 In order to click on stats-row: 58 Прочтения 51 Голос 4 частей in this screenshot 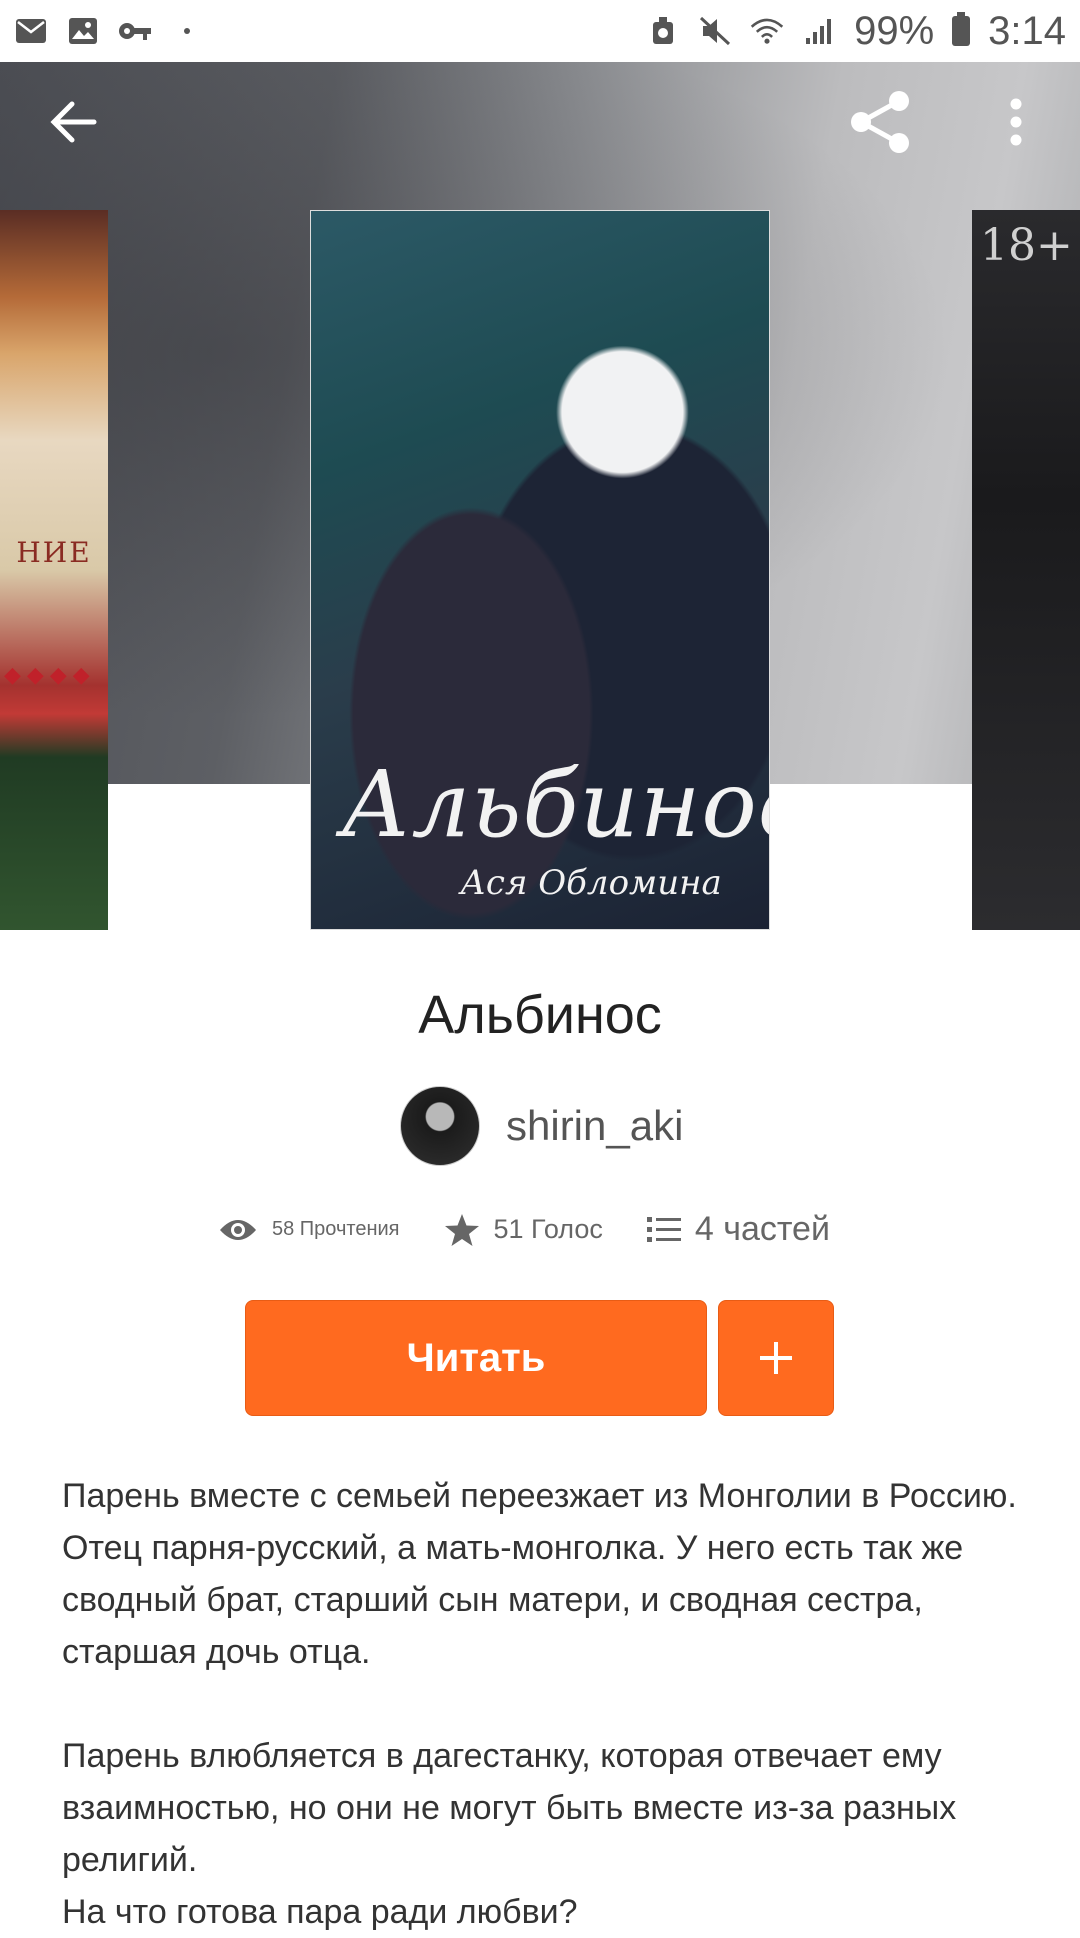, I will do `click(524, 1229)`.